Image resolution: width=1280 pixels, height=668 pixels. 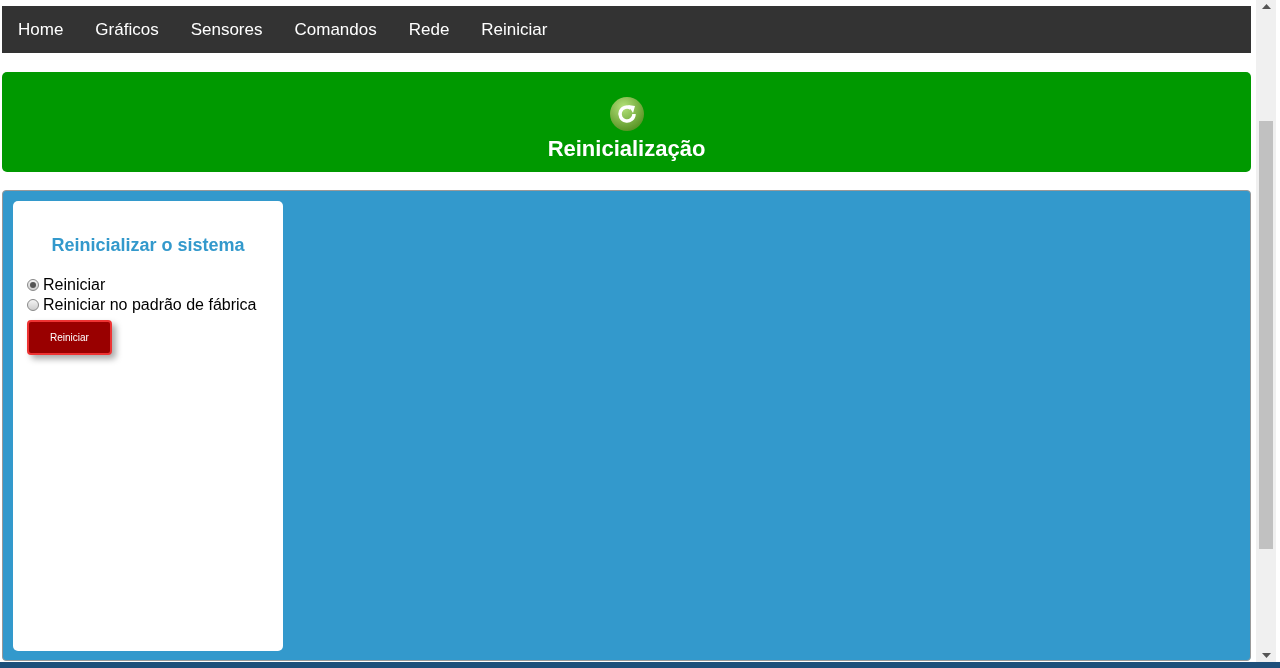 I want to click on radio-label: Reiniciar, so click(x=74, y=284).